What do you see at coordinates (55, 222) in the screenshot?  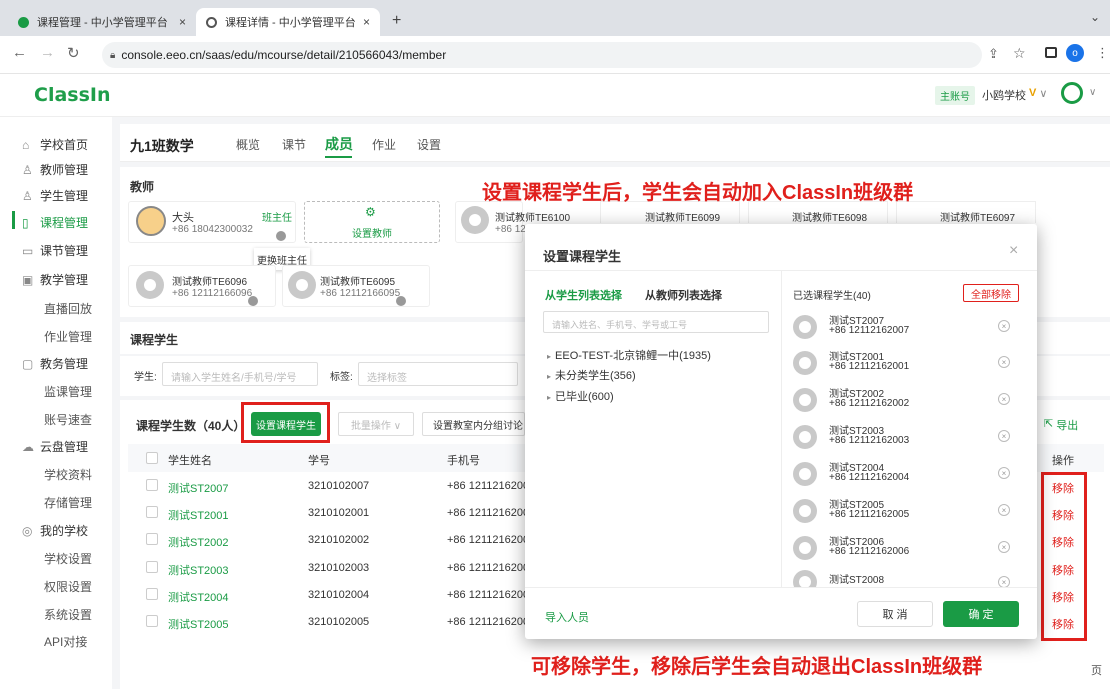 I see `sidebar-item-courses: ▯ 课程管理` at bounding box center [55, 222].